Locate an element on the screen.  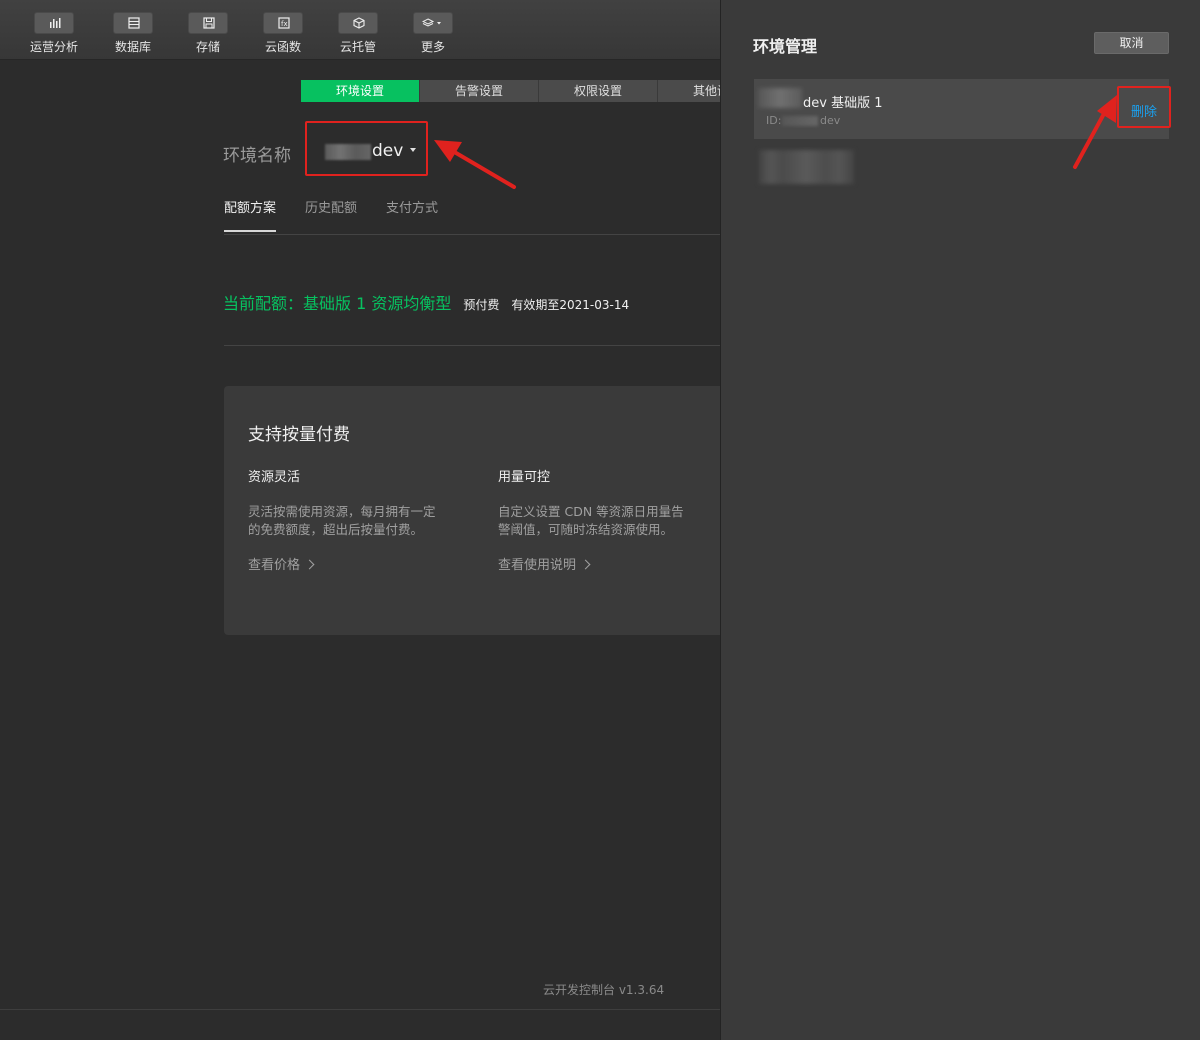
env-id-value: dev is located at coordinates (830, 120).